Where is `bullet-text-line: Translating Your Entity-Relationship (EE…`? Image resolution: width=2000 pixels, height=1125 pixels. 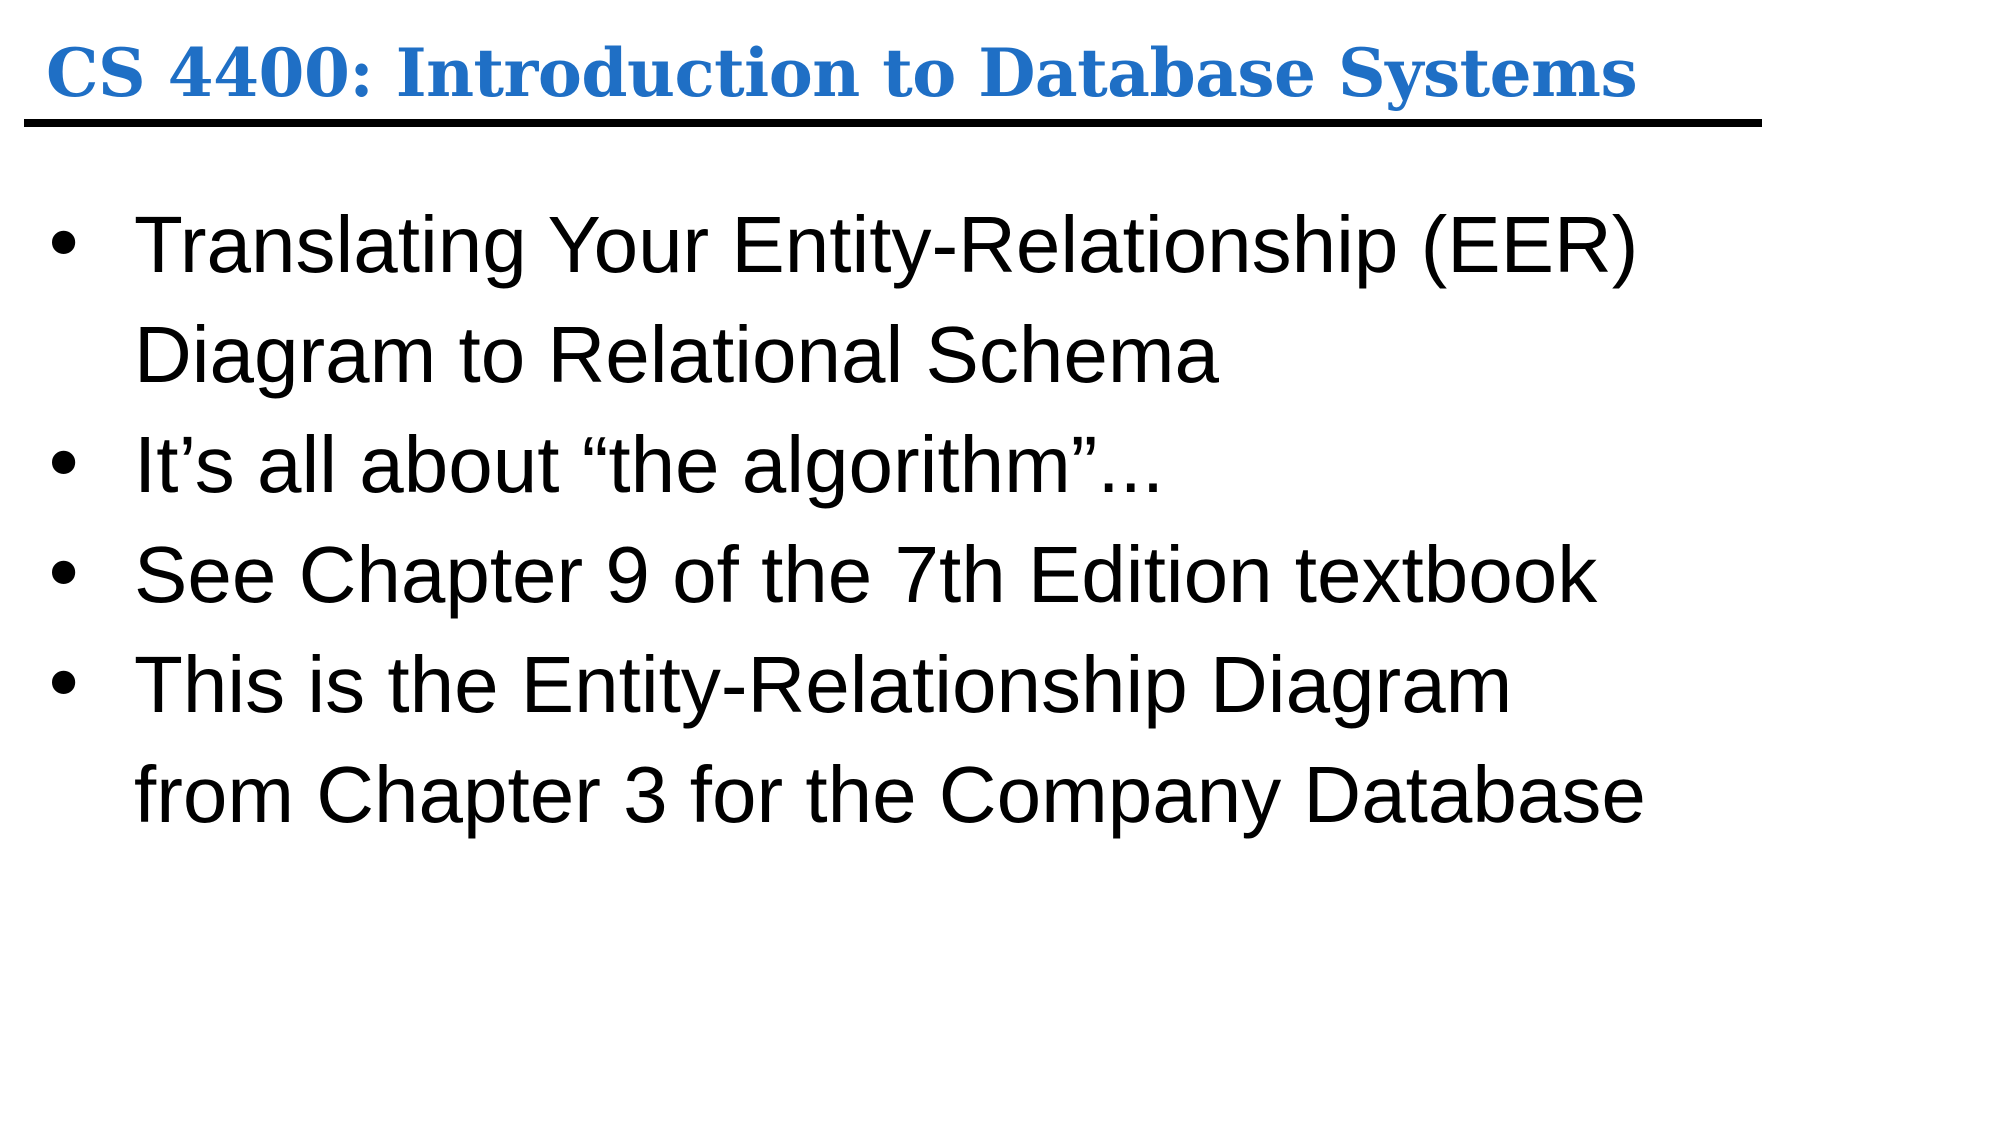
bullet-text-line: Translating Your Entity-Relationship (EE… is located at coordinates (886, 244).